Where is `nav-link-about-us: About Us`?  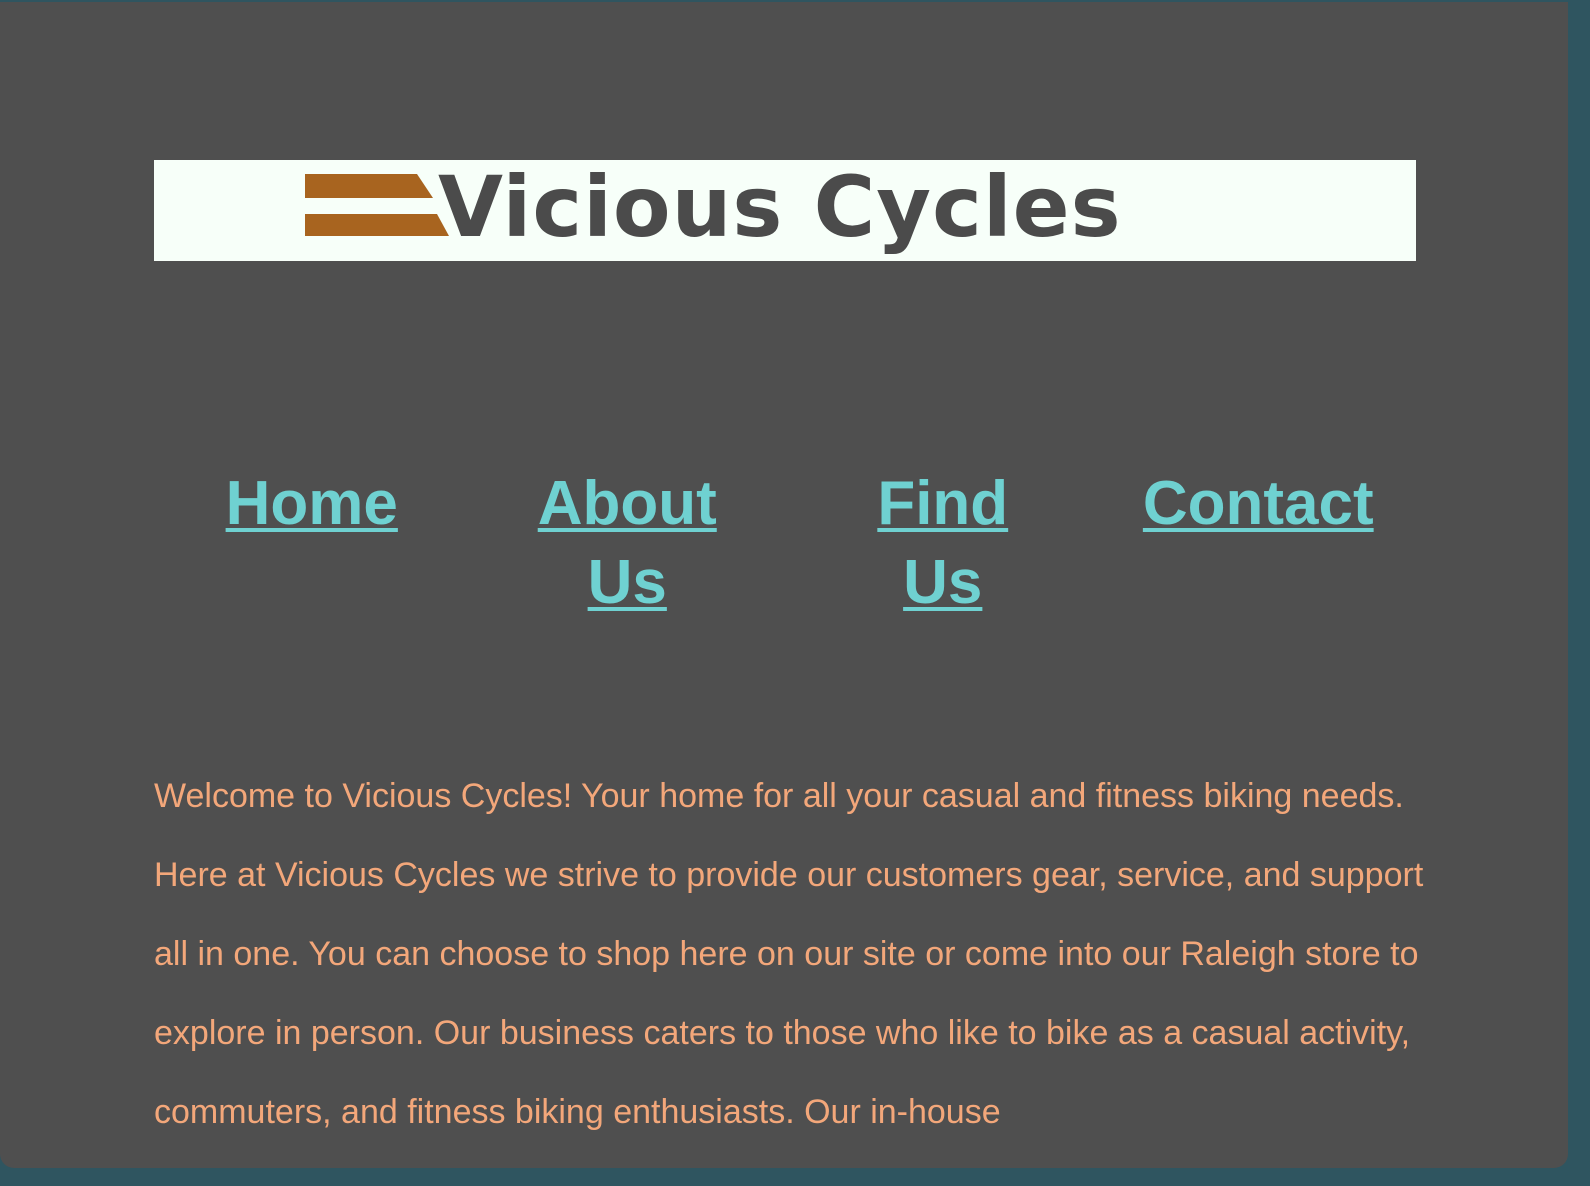 nav-link-about-us: About Us is located at coordinates (627, 543).